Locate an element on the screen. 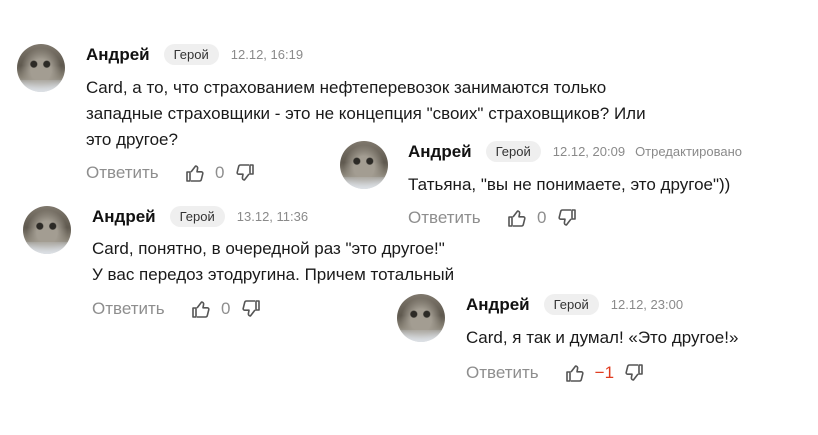 This screenshot has height=435, width=818. comment-text-line: Татьяна, "вы не понимаете, это другое")) is located at coordinates (569, 184).